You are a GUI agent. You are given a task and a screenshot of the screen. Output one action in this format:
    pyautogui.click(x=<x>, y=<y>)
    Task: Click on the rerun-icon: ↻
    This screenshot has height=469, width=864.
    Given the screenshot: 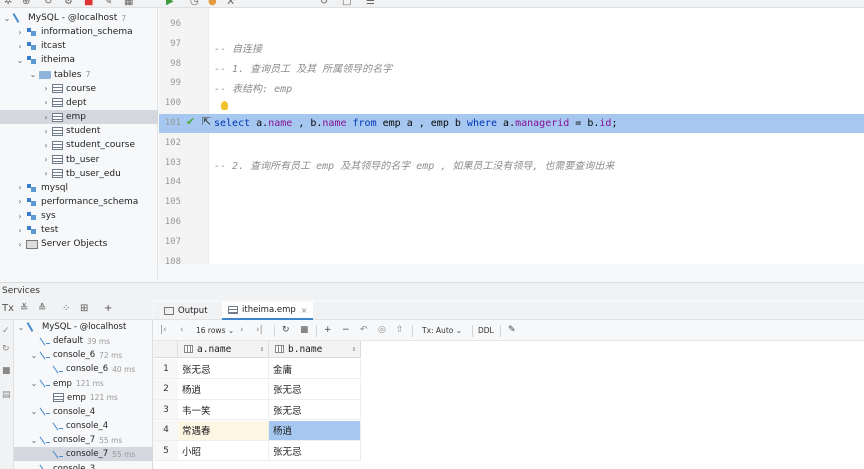 What is the action you would take?
    pyautogui.click(x=6, y=349)
    